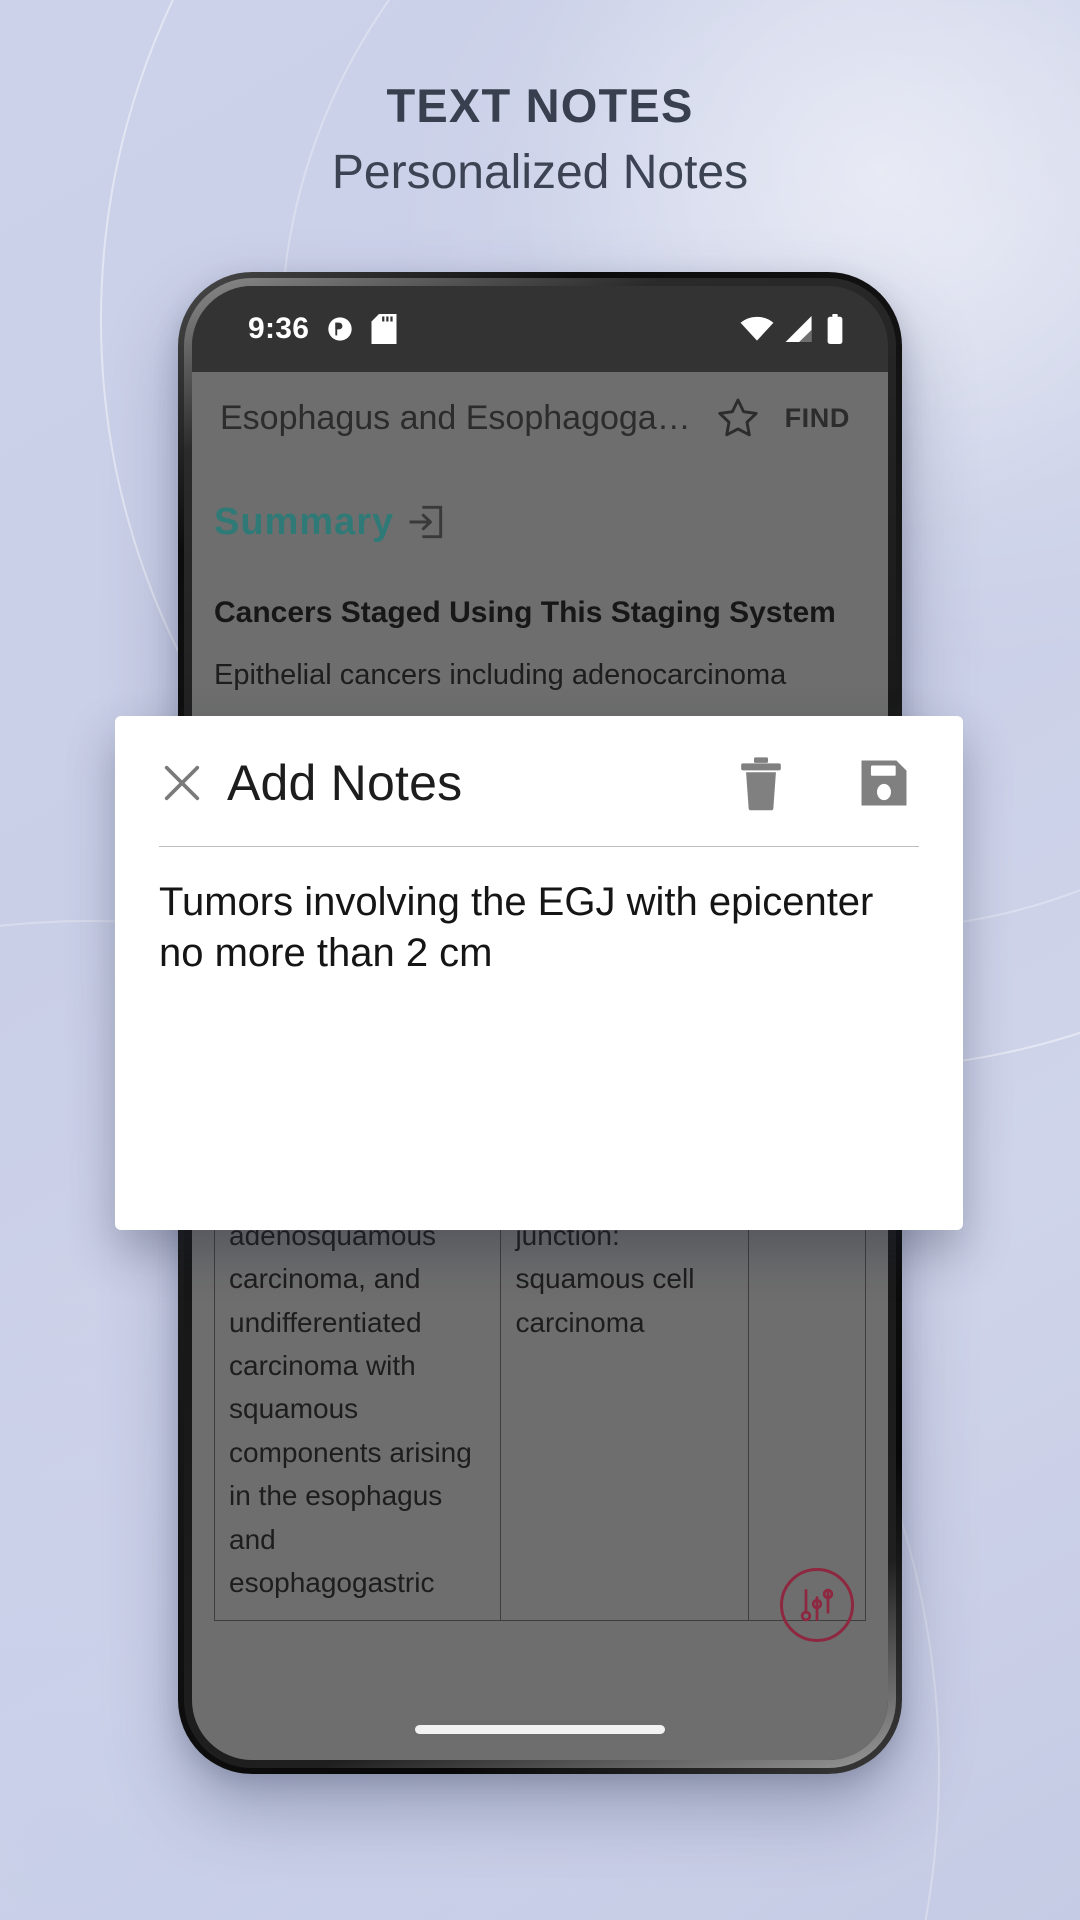 This screenshot has width=1080, height=1920. What do you see at coordinates (822, 418) in the screenshot?
I see `find-button: FIND` at bounding box center [822, 418].